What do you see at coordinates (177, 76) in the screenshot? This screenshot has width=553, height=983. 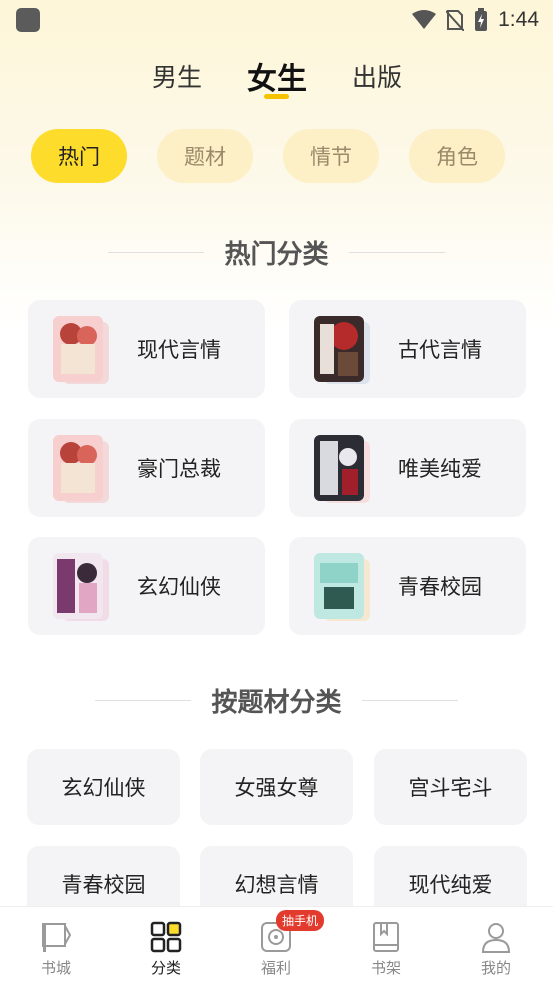 I see `tab-male: 男生` at bounding box center [177, 76].